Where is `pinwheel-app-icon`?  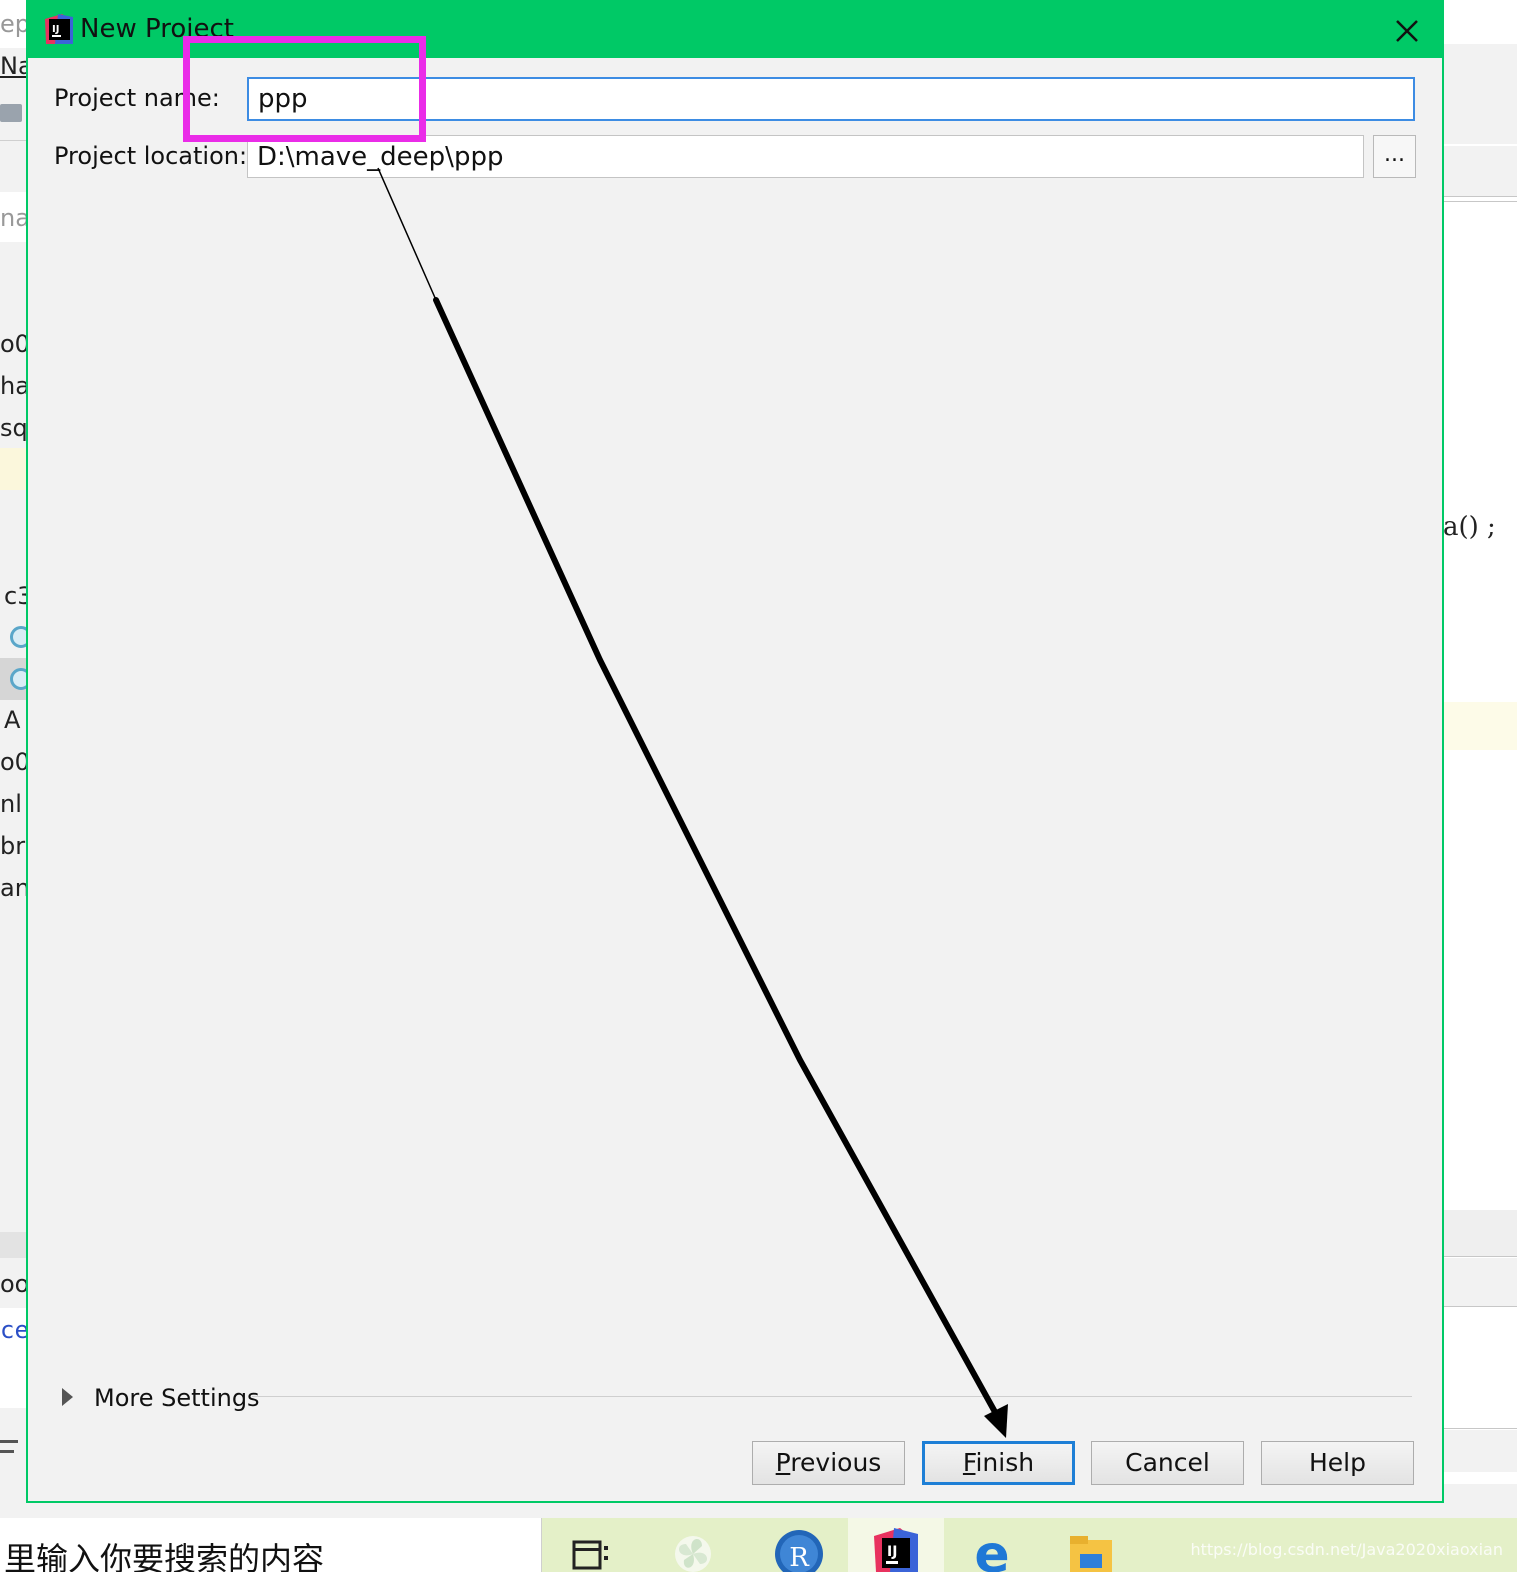
pinwheel-app-icon is located at coordinates (693, 1550).